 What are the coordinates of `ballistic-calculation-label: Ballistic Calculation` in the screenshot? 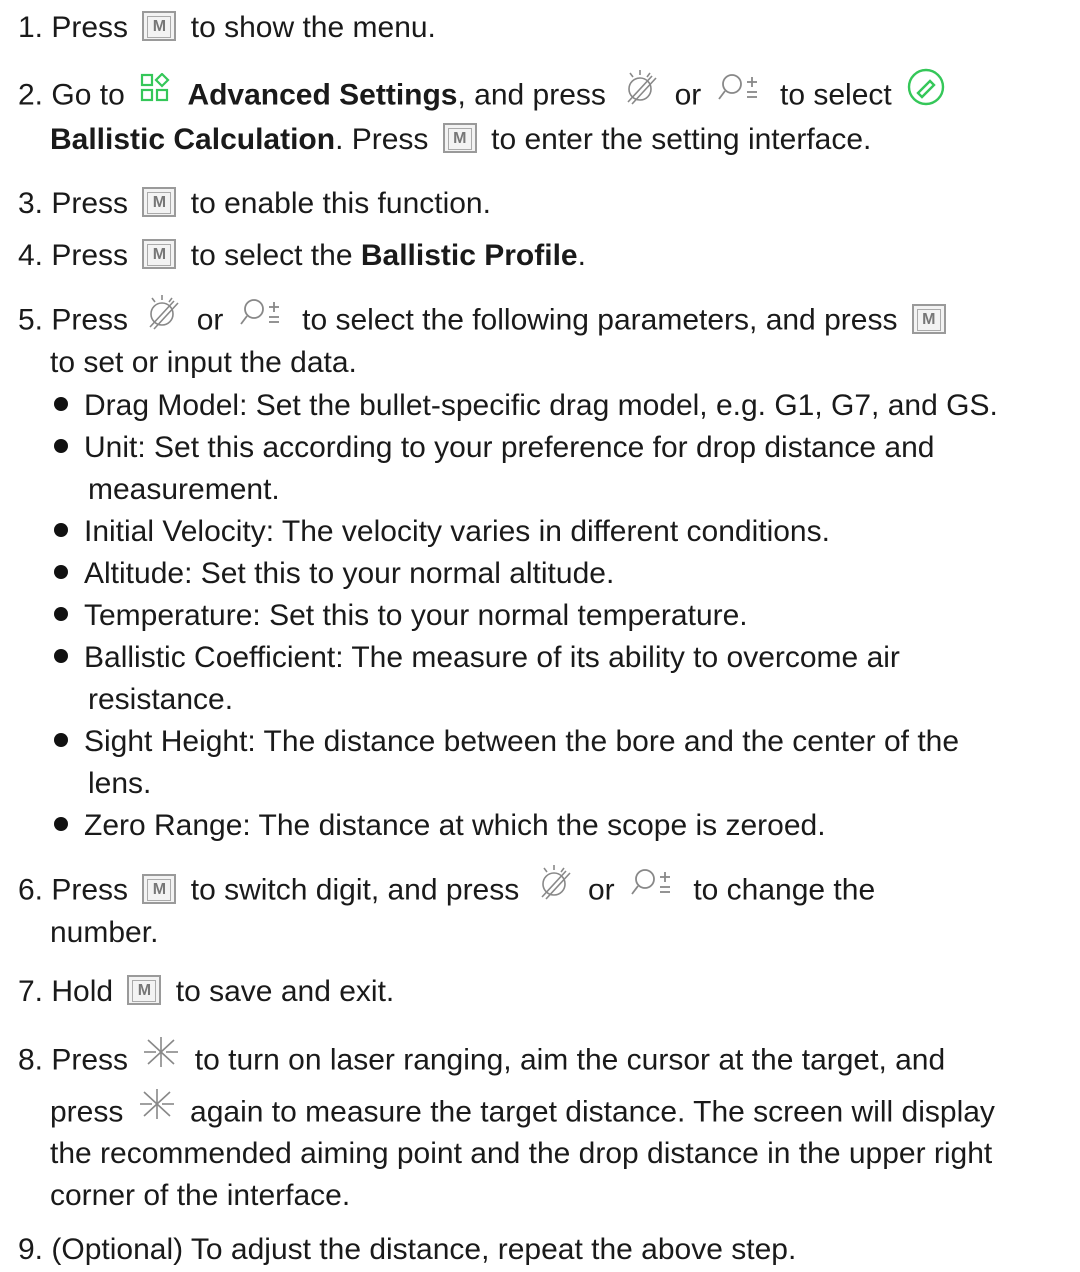 It's located at (193, 139).